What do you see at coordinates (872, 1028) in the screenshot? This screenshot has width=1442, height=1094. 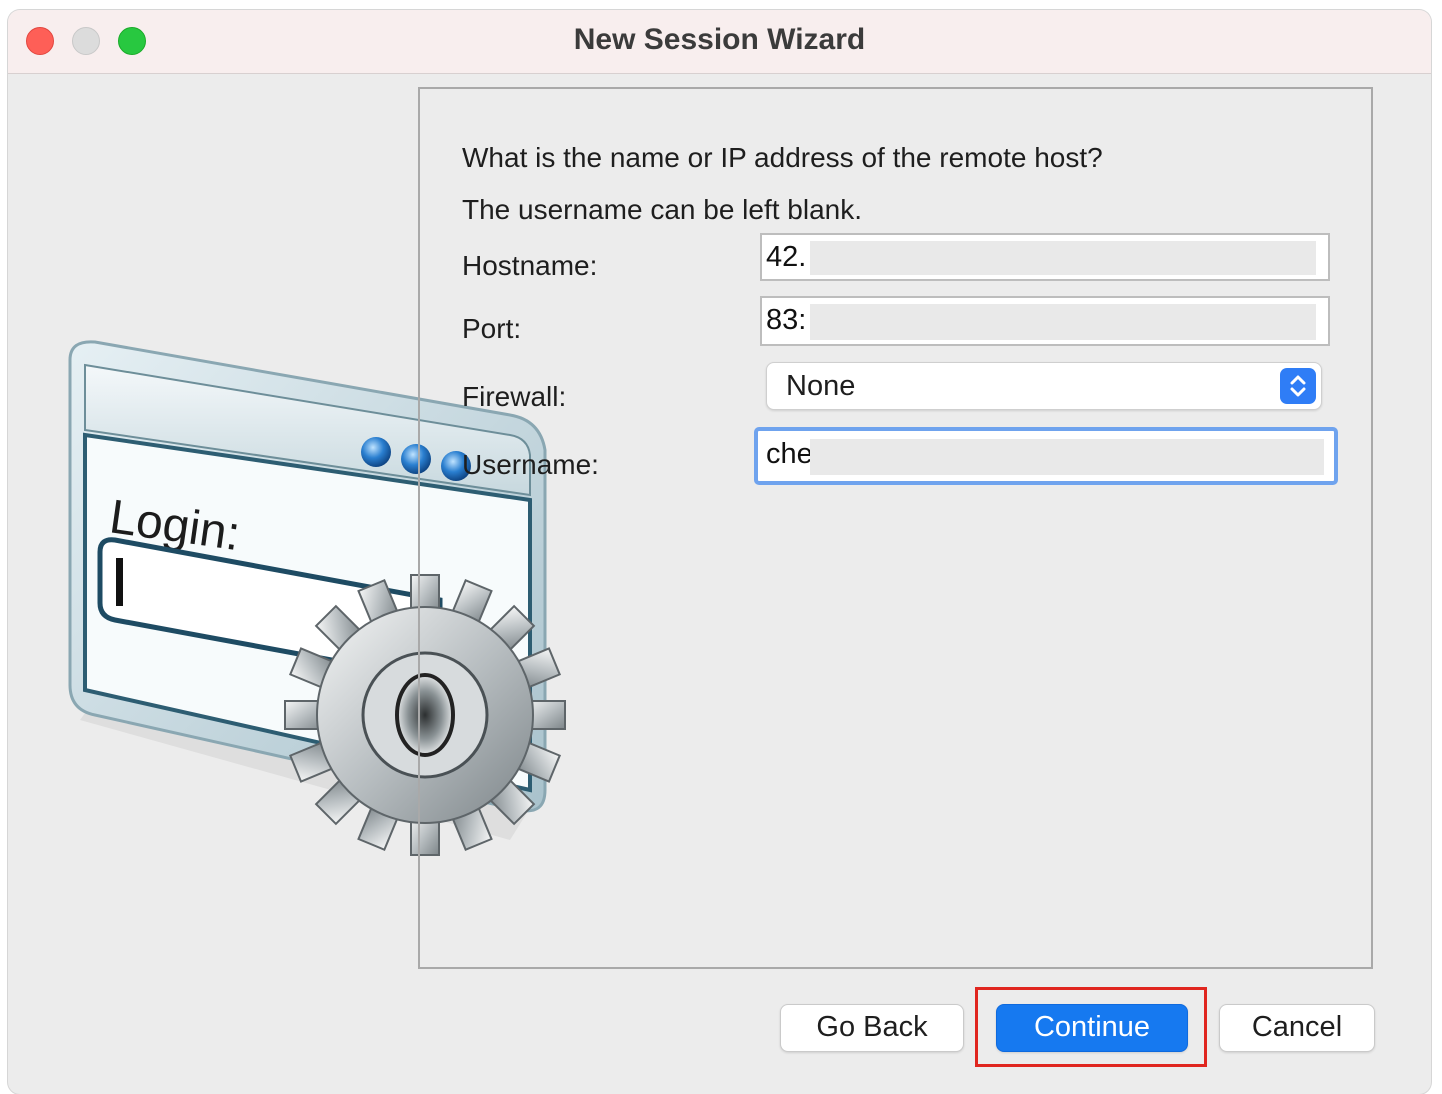 I see `go-back-button: Go Back` at bounding box center [872, 1028].